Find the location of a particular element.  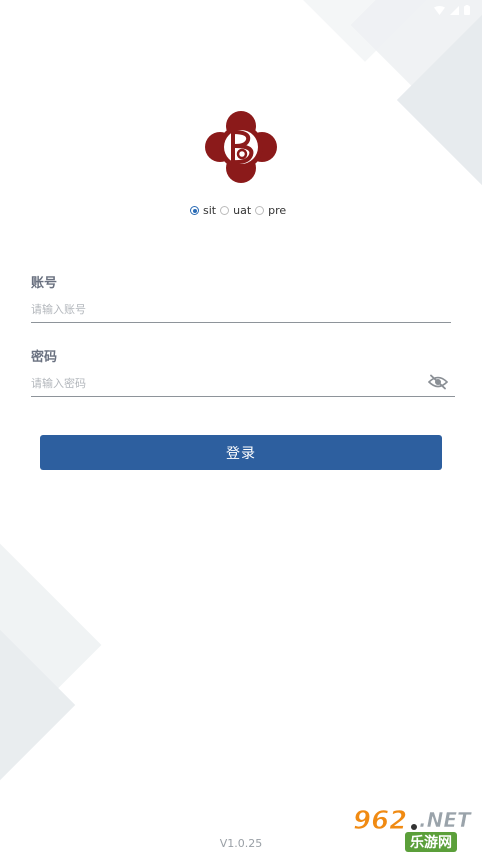

environment-radio-group: sit uat pre is located at coordinates (240, 210).